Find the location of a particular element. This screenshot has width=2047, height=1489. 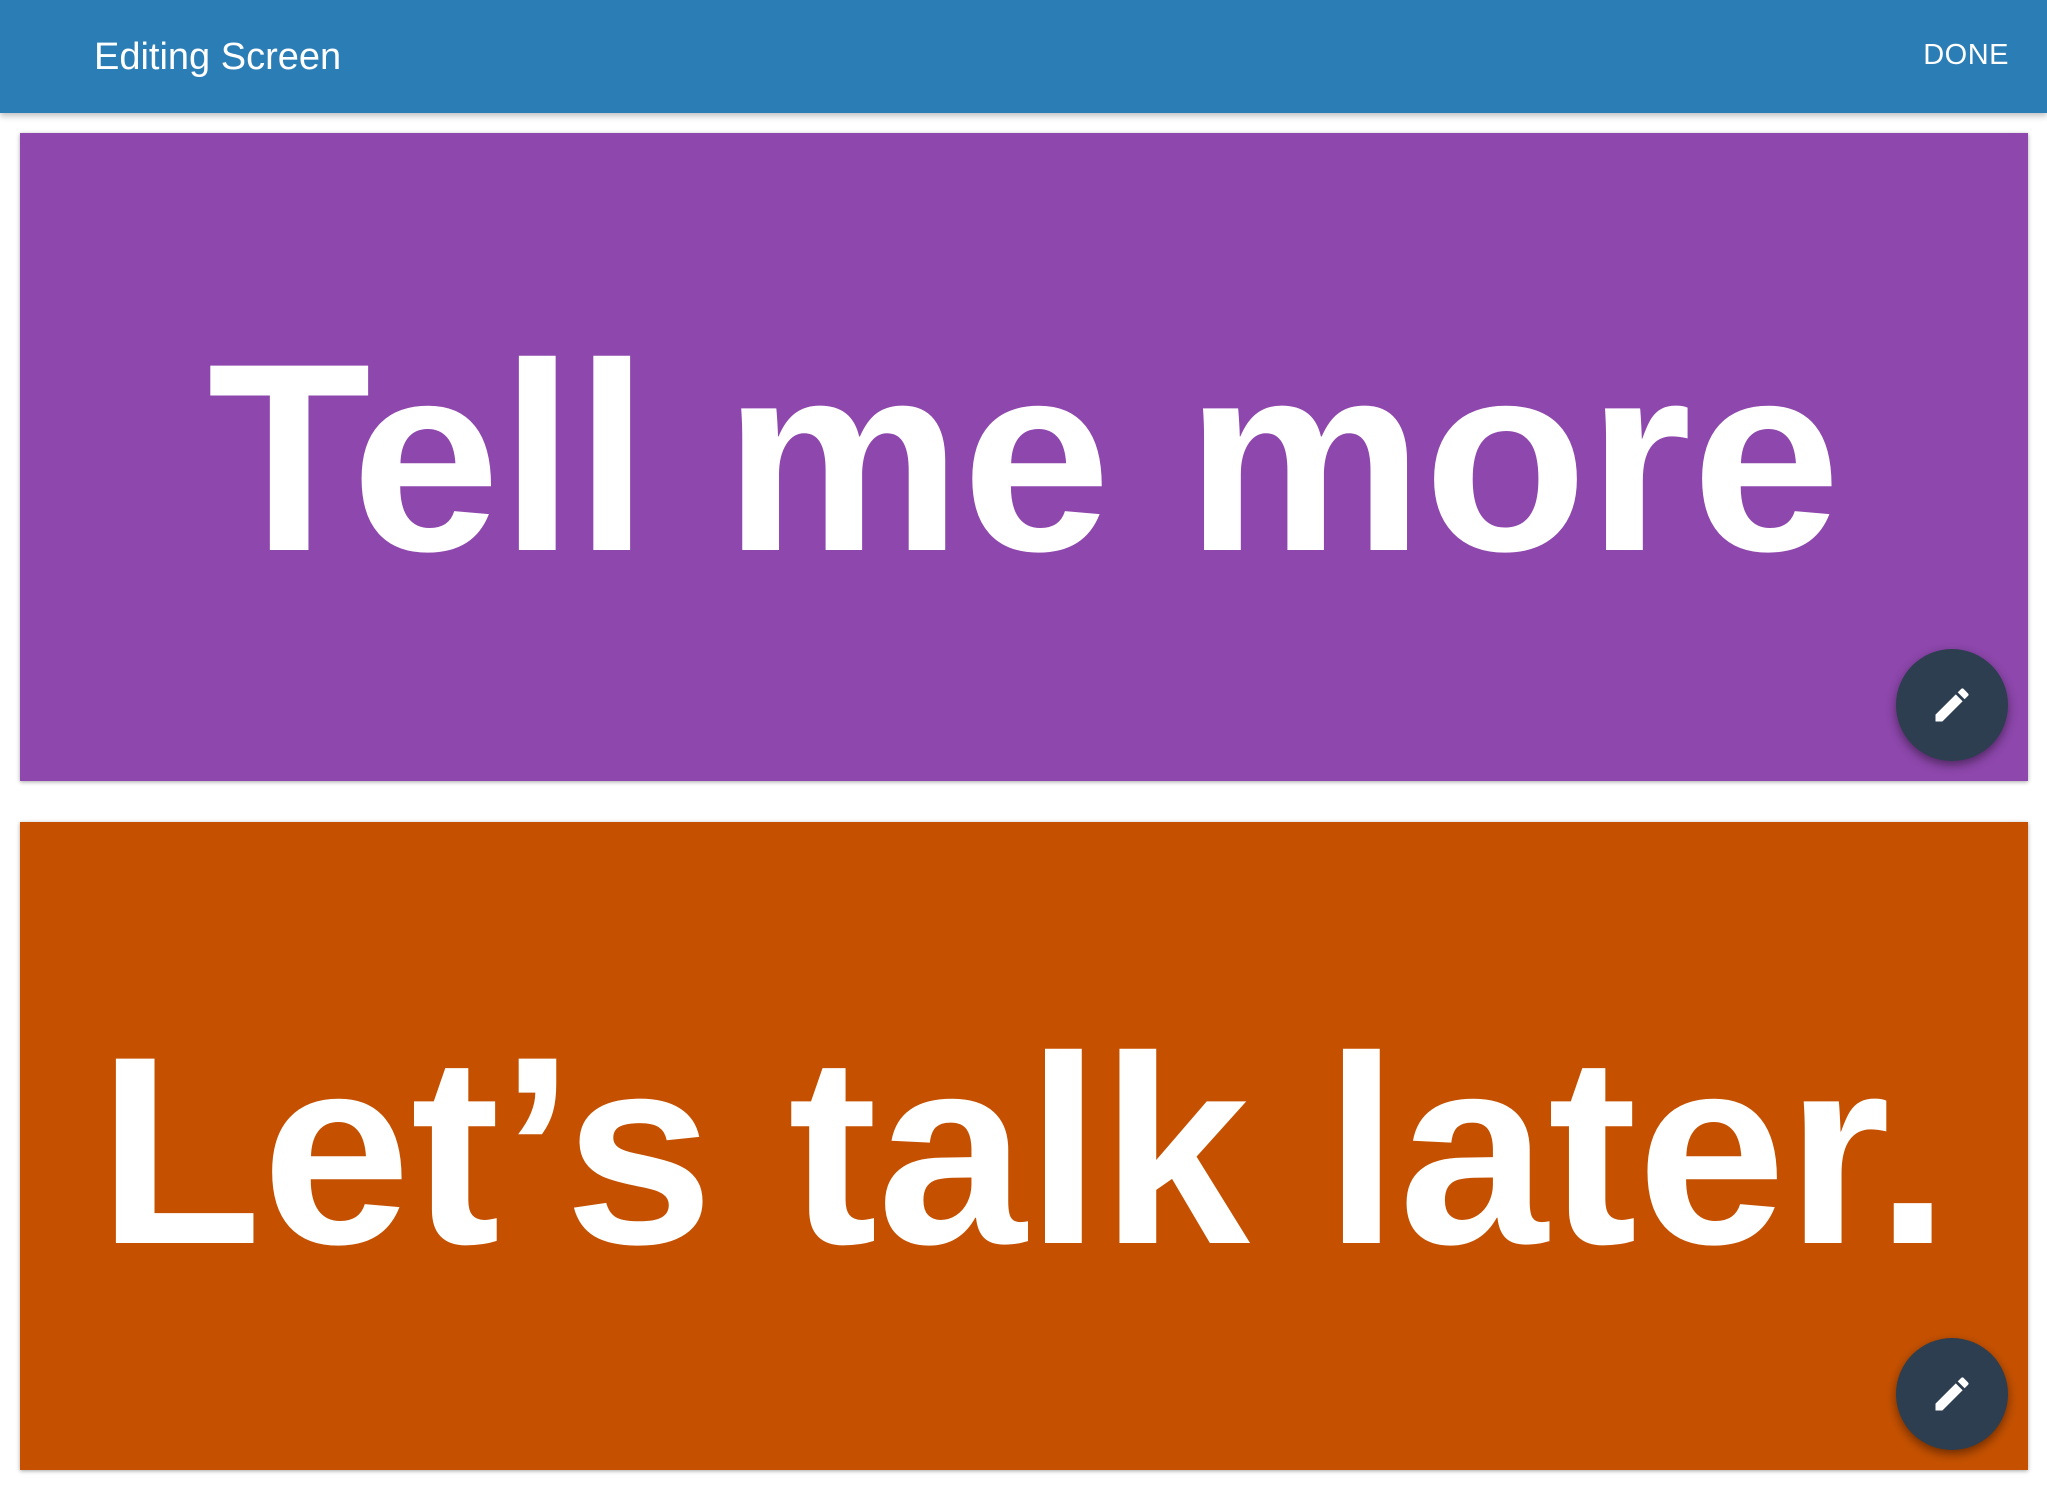

app-bar: Editing Screen DONE is located at coordinates (1023, 56).